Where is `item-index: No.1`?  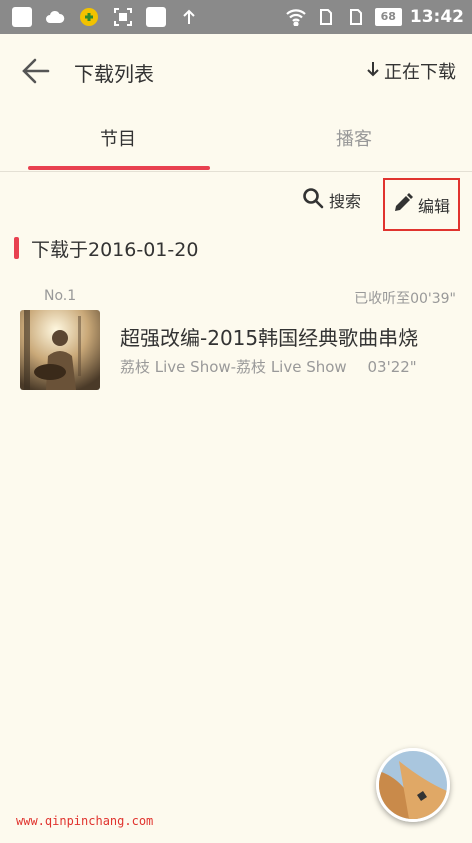
item-index: No.1 is located at coordinates (60, 296).